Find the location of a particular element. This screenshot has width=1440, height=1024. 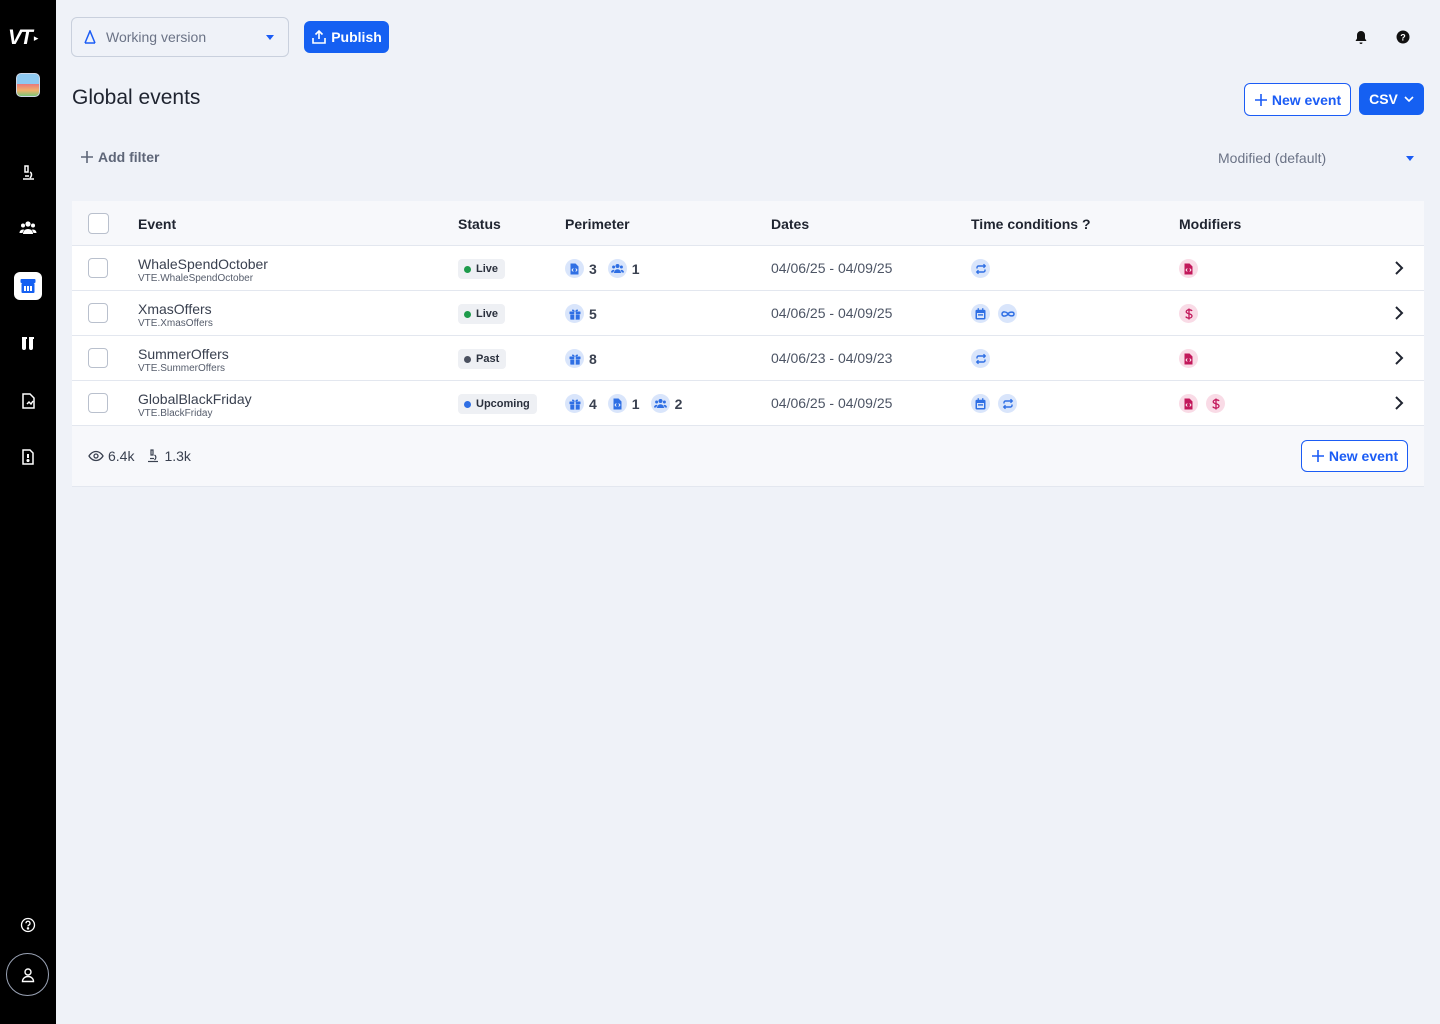

perimeter-count: 2 is located at coordinates (678, 403).